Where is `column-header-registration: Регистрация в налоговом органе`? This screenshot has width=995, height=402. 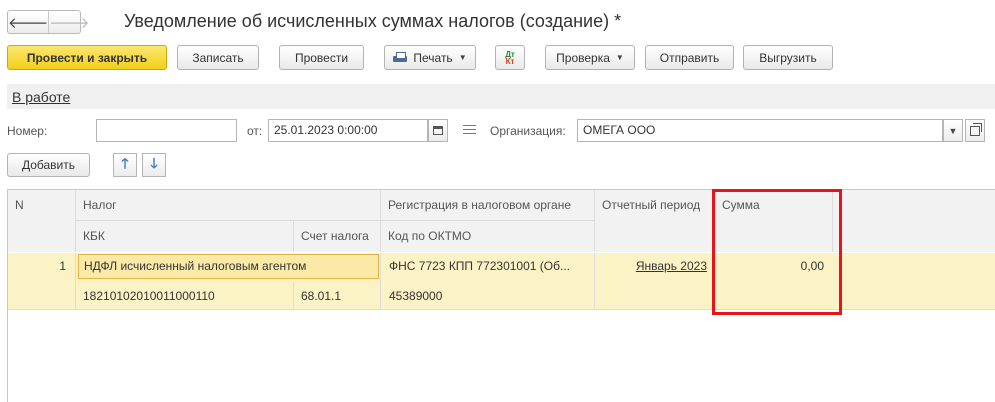 column-header-registration: Регистрация в налоговом органе is located at coordinates (487, 205).